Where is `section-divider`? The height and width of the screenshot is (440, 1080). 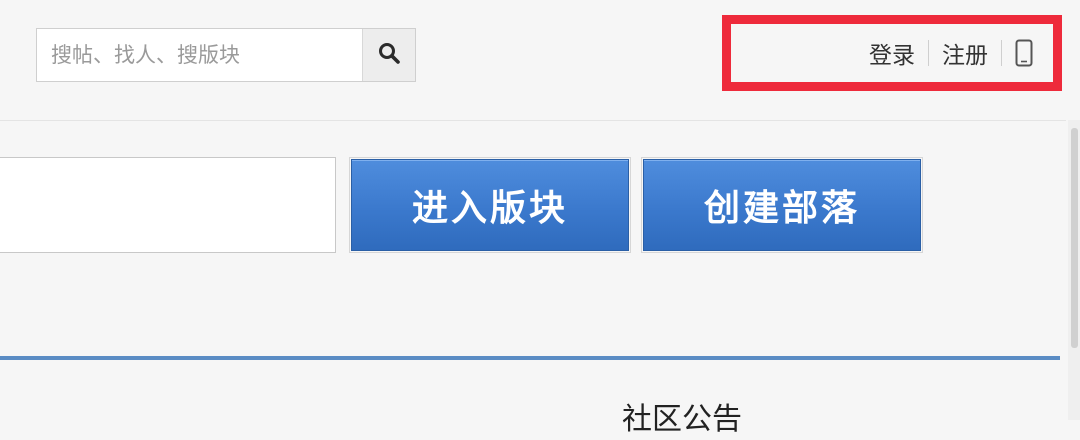
section-divider is located at coordinates (530, 358).